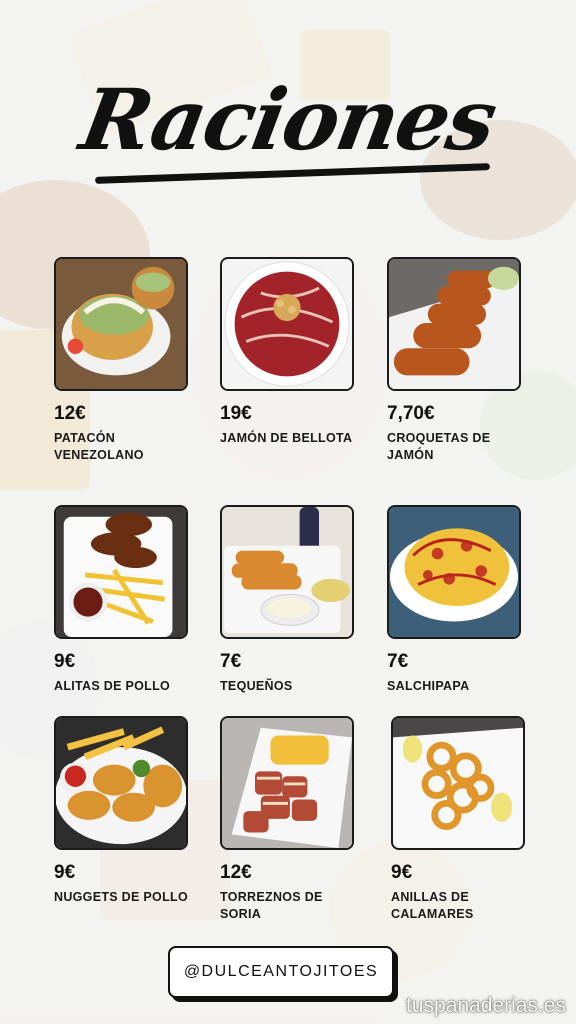 The height and width of the screenshot is (1024, 576). I want to click on menu-item-card: 9€ ANILLAS DE CALAMARES, so click(458, 819).